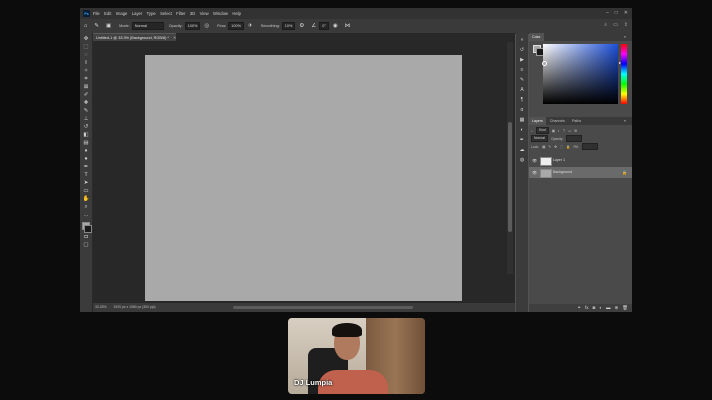 This screenshot has height=400, width=712. What do you see at coordinates (537, 121) in the screenshot?
I see `tab-layers: Layers` at bounding box center [537, 121].